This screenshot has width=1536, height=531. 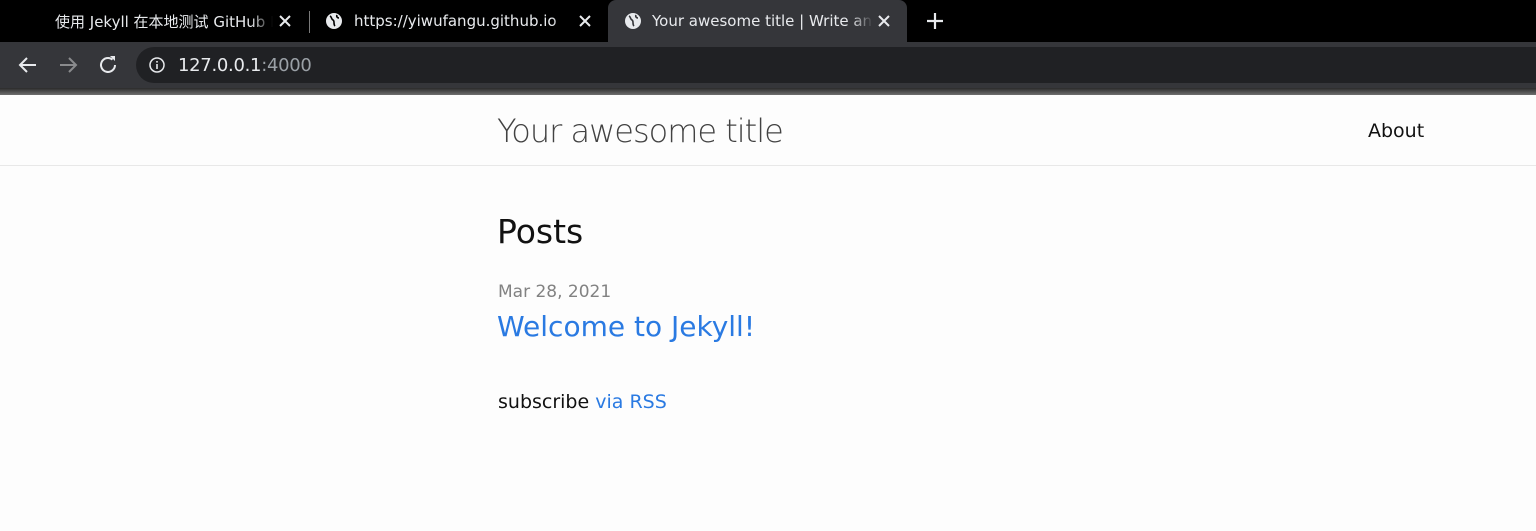 I want to click on tab-title: 使用 Jekyll 在本地测试 GitHub Pages, so click(x=164, y=21).